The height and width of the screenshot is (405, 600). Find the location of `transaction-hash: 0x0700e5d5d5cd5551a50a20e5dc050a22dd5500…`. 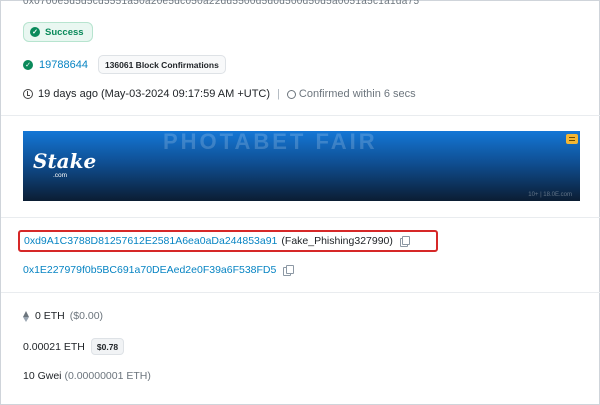

transaction-hash: 0x0700e5d5d5cd5551a50a20e5dc050a22dd5500… is located at coordinates (221, 3).